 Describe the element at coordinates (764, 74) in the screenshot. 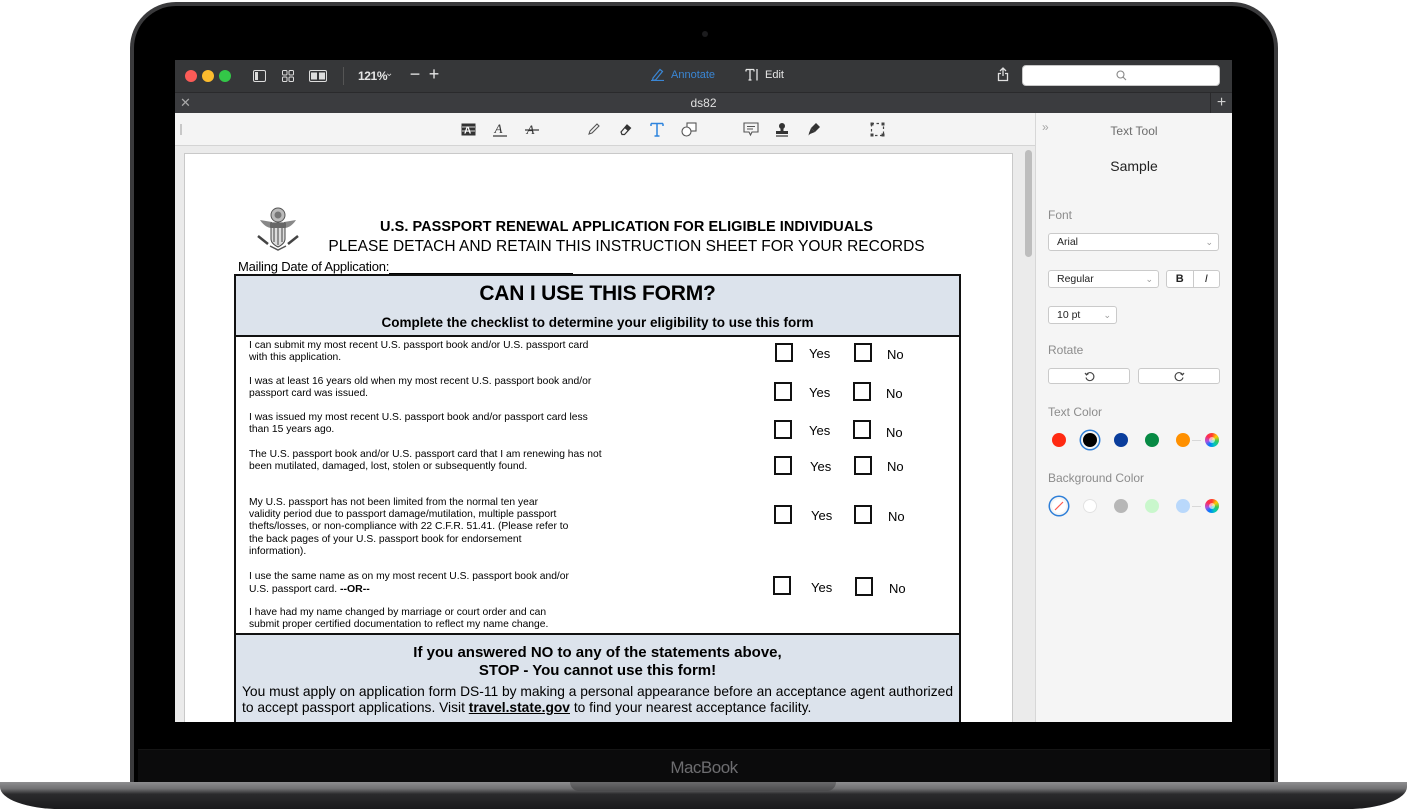

I see `edit-mode-button: Edit` at that location.